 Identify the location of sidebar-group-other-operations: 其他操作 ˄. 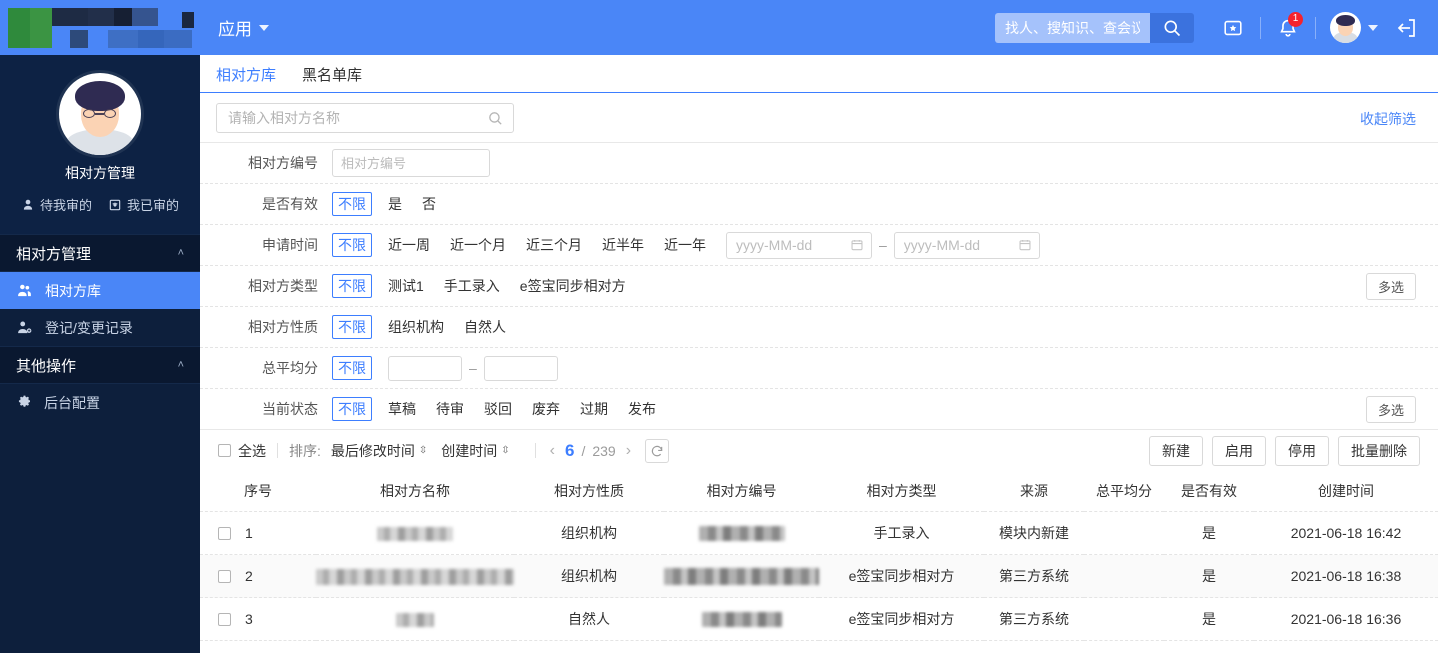
(100, 365).